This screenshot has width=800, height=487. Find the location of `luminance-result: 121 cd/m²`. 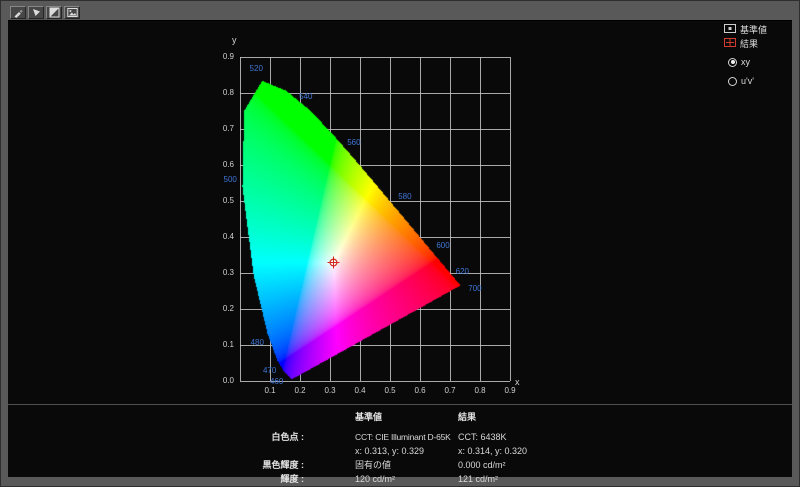

luminance-result: 121 cd/m² is located at coordinates (478, 479).